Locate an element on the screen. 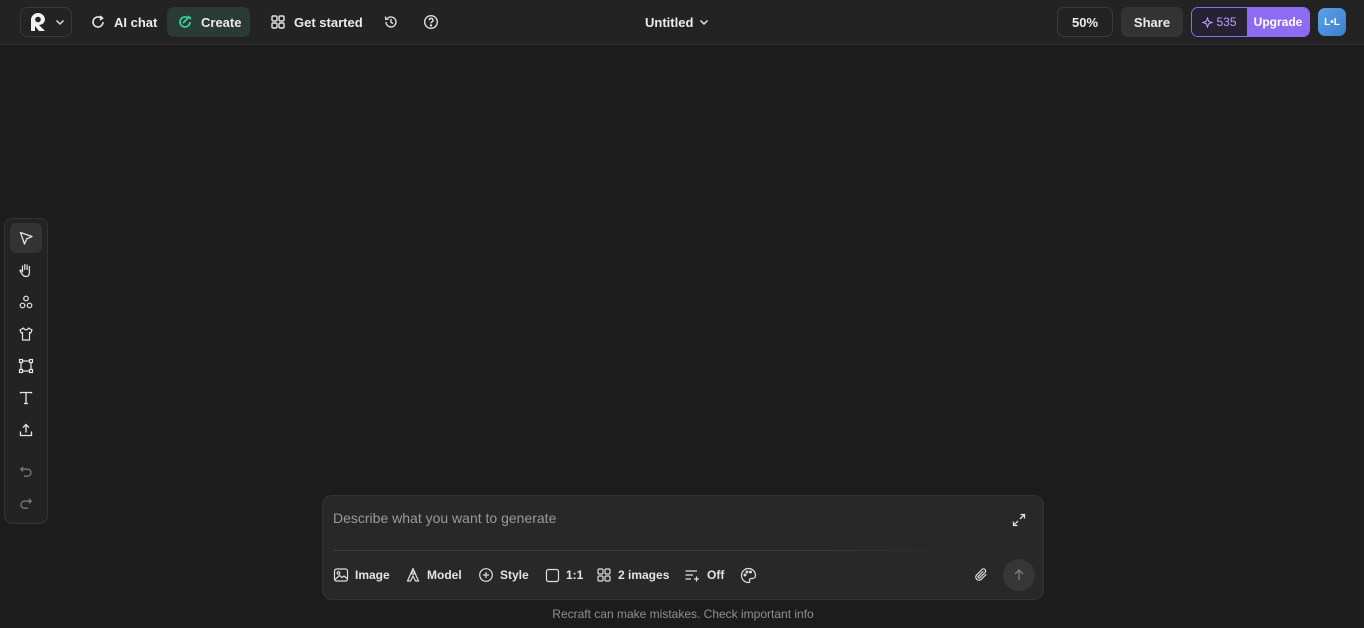 Image resolution: width=1364 pixels, height=628 pixels. sparkle-icon is located at coordinates (1208, 22).